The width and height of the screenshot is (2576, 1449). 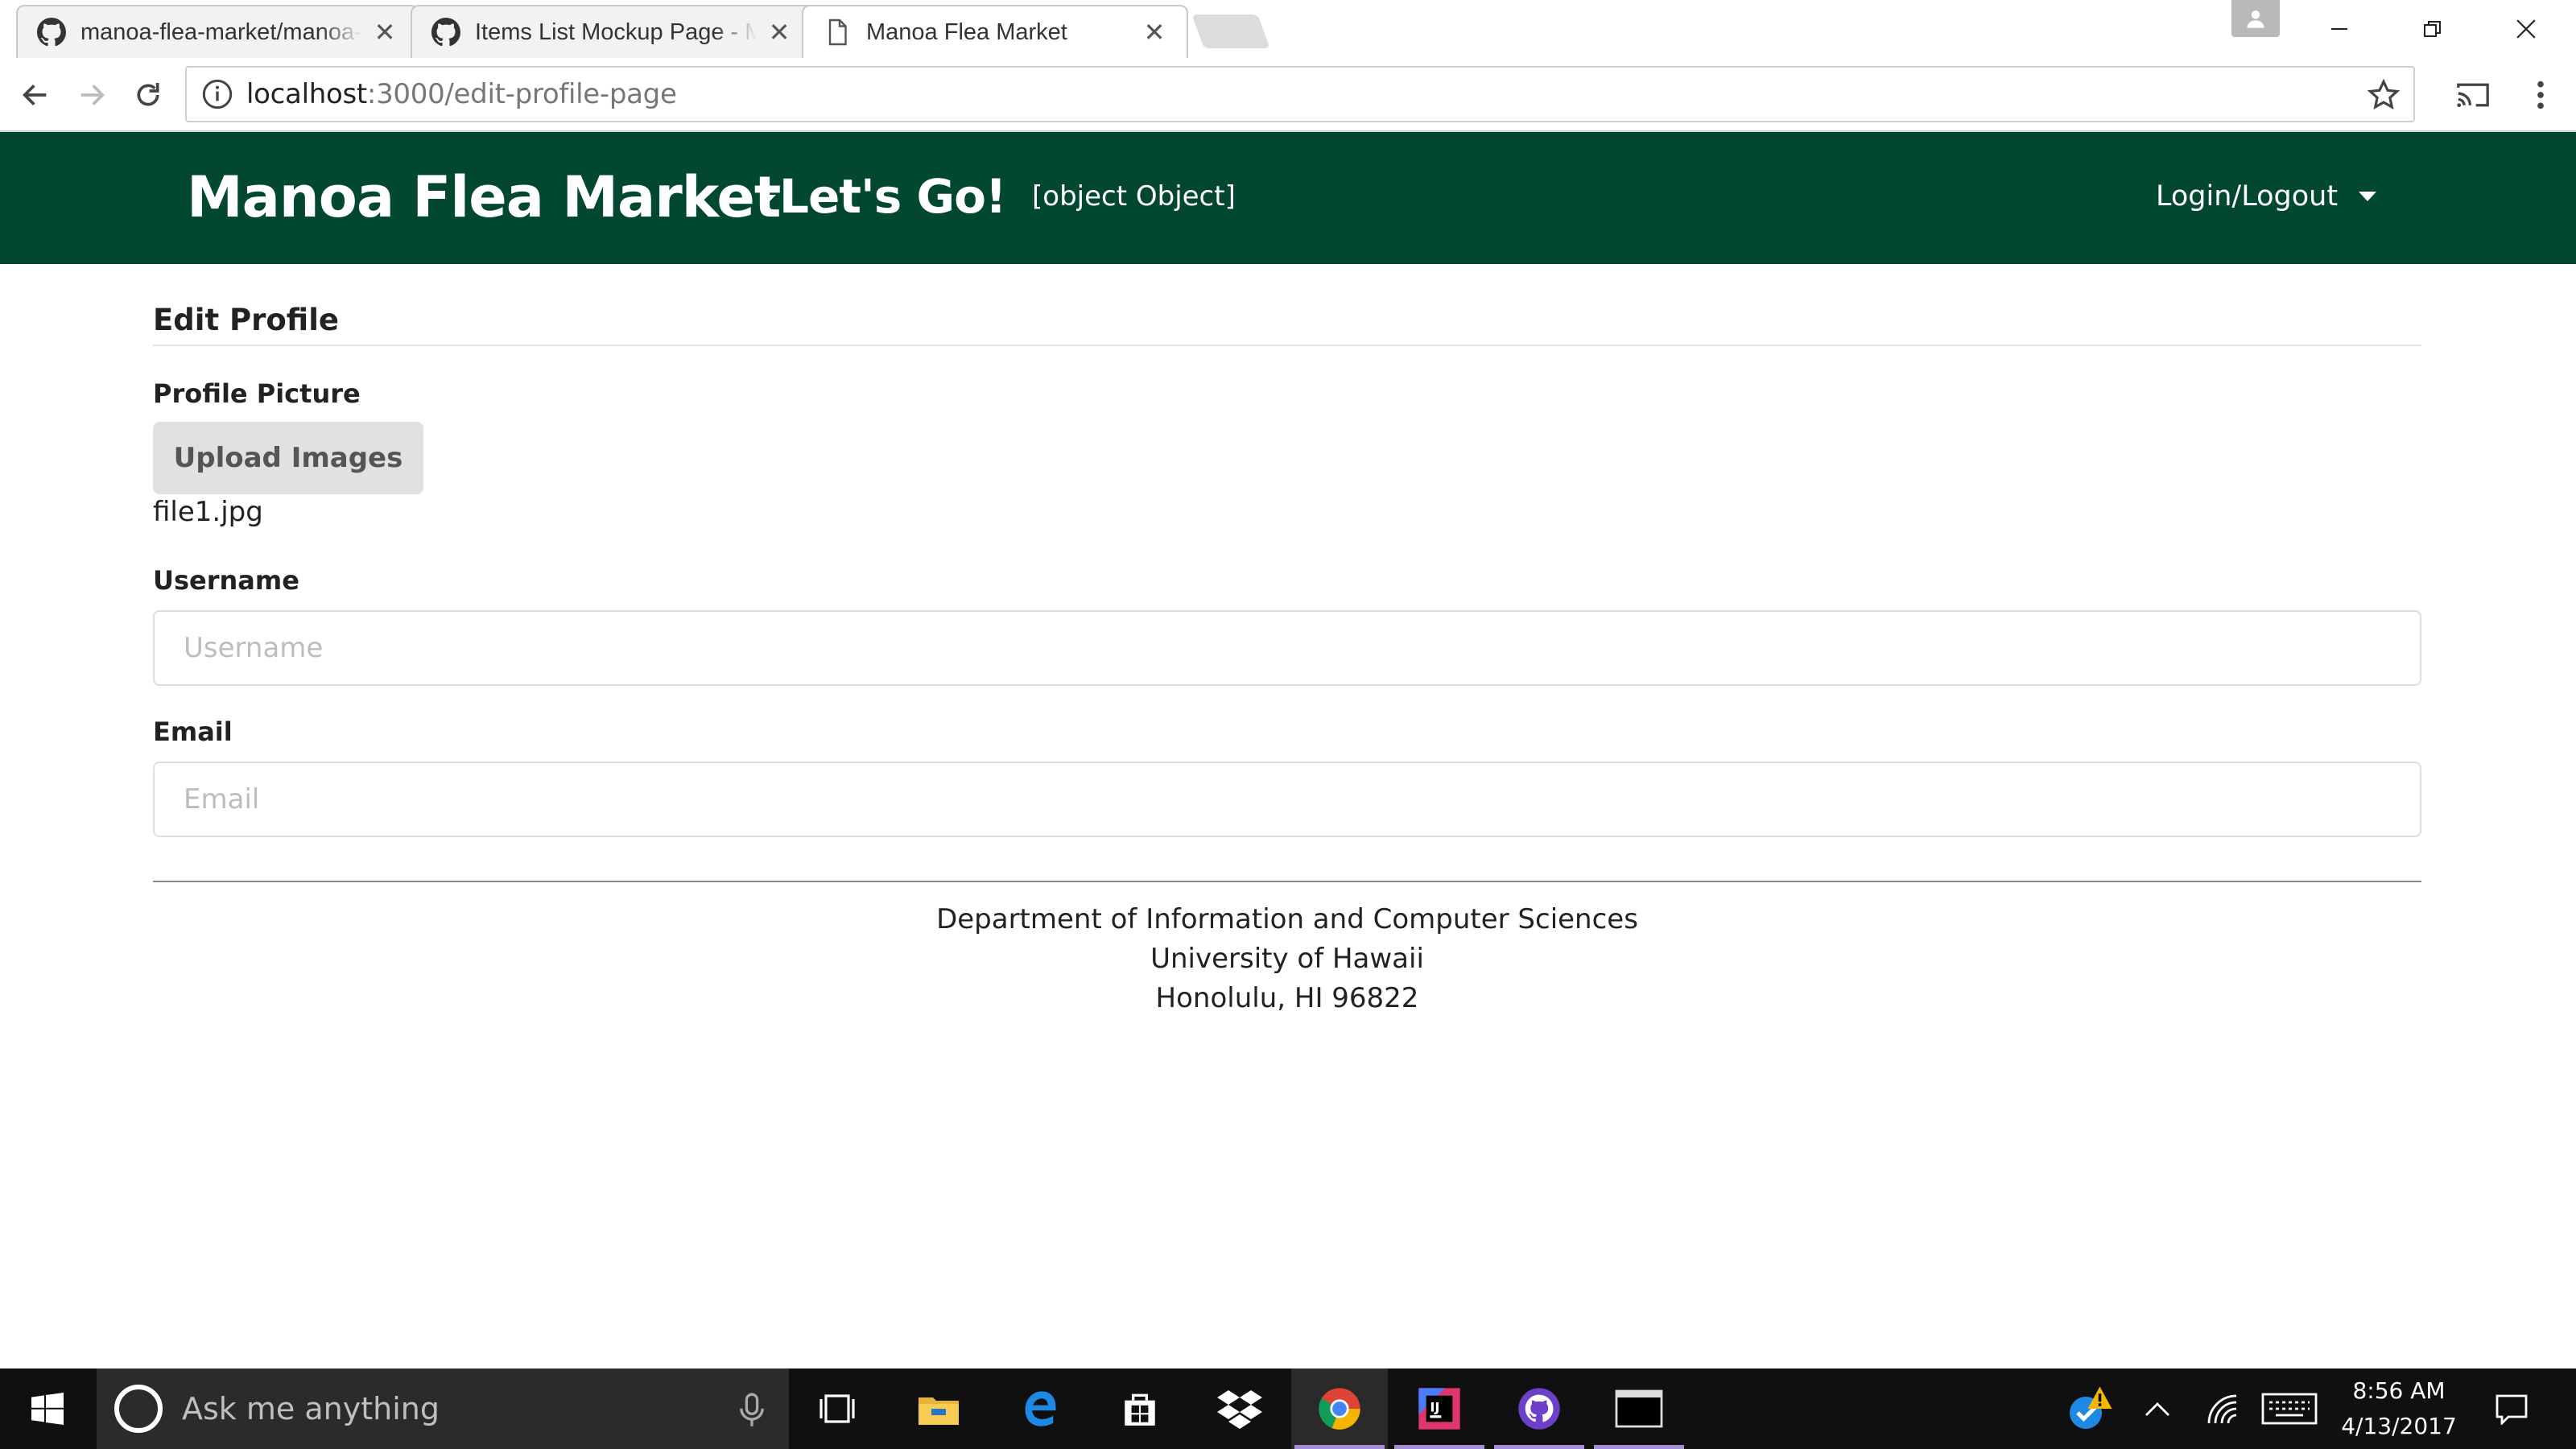 What do you see at coordinates (217, 94) in the screenshot?
I see `info-icon` at bounding box center [217, 94].